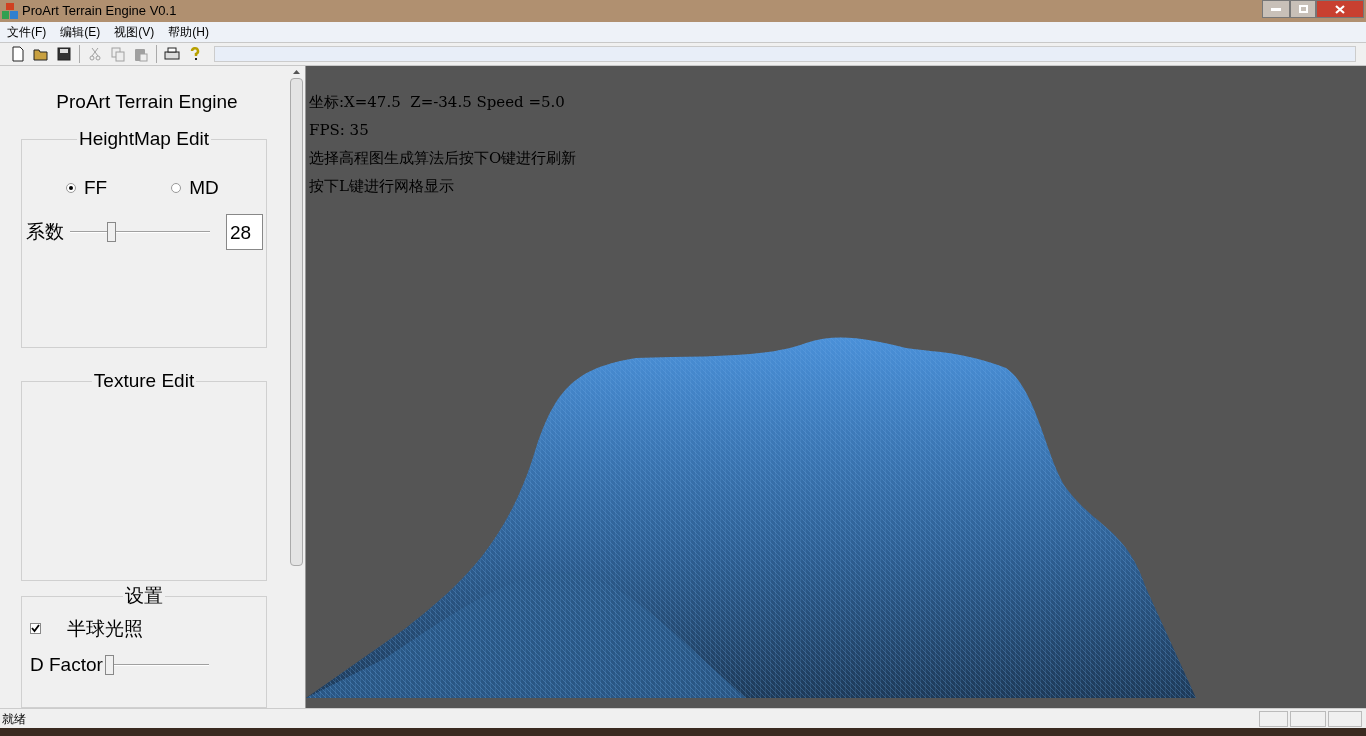 This screenshot has width=1366, height=736. What do you see at coordinates (244, 232) in the screenshot?
I see `value-field: 28` at bounding box center [244, 232].